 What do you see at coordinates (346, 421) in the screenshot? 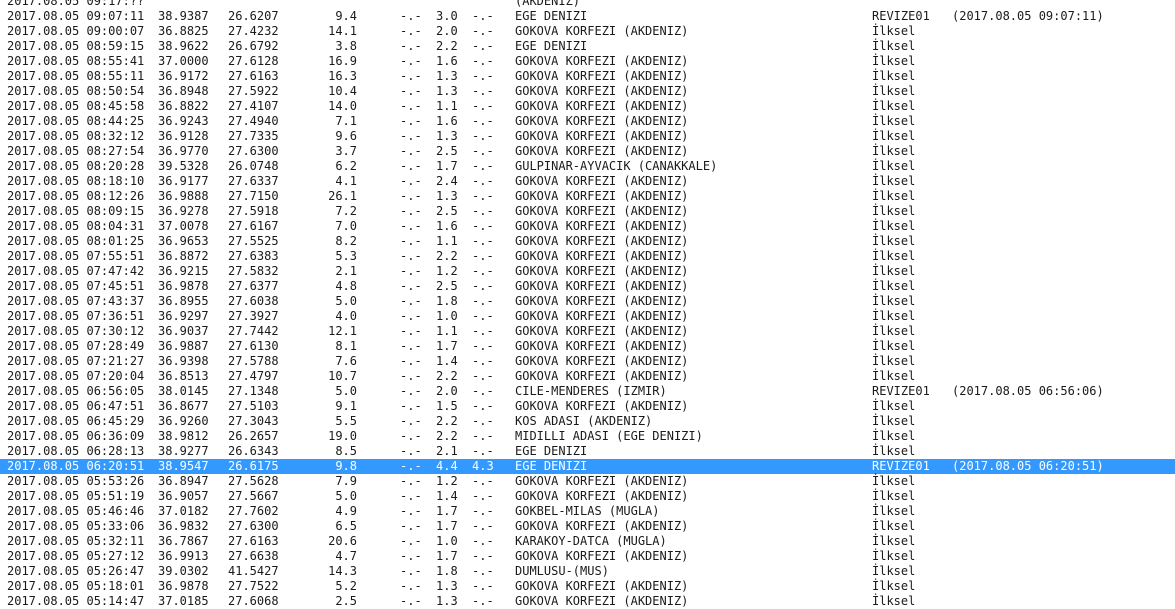
I see `event-depth: 5.5` at bounding box center [346, 421].